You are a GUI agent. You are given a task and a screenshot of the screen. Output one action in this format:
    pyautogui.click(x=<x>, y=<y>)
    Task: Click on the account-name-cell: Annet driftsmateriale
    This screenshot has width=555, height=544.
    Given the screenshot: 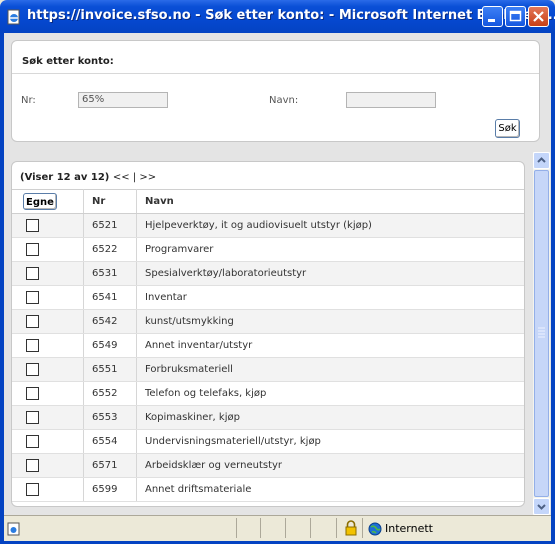 What is the action you would take?
    pyautogui.click(x=330, y=489)
    